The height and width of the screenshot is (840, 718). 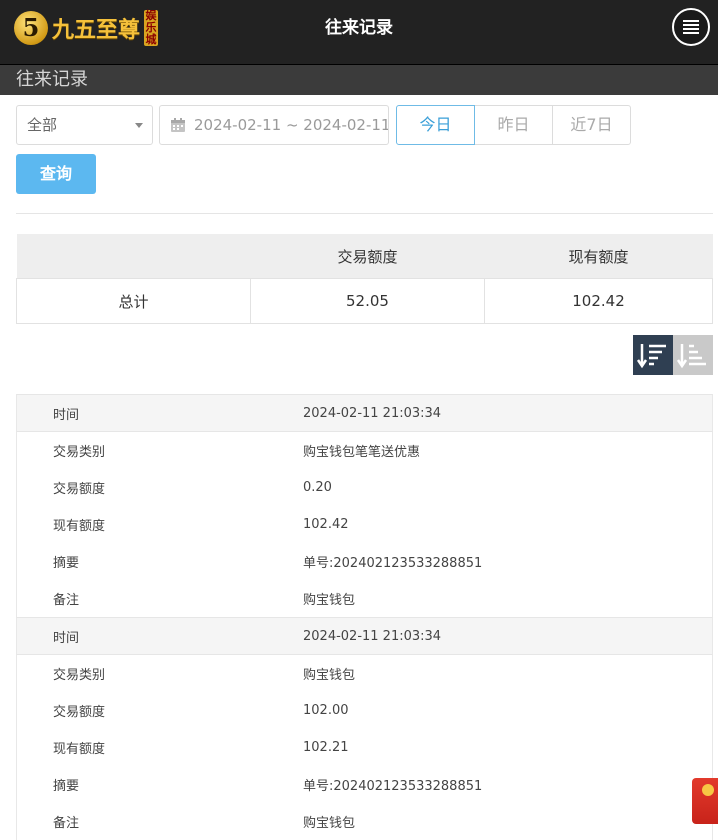 What do you see at coordinates (705, 801) in the screenshot?
I see `red-packet-icon` at bounding box center [705, 801].